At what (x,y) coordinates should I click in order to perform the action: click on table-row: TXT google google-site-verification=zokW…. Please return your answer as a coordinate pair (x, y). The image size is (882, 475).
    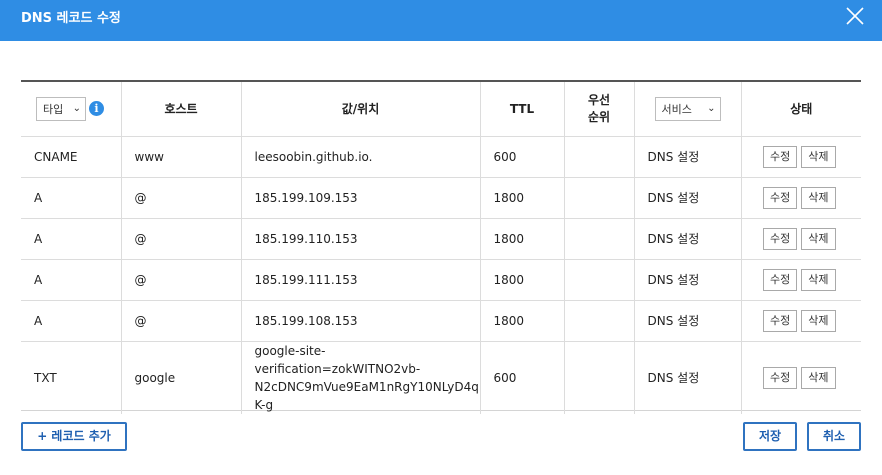
    Looking at the image, I should click on (441, 377).